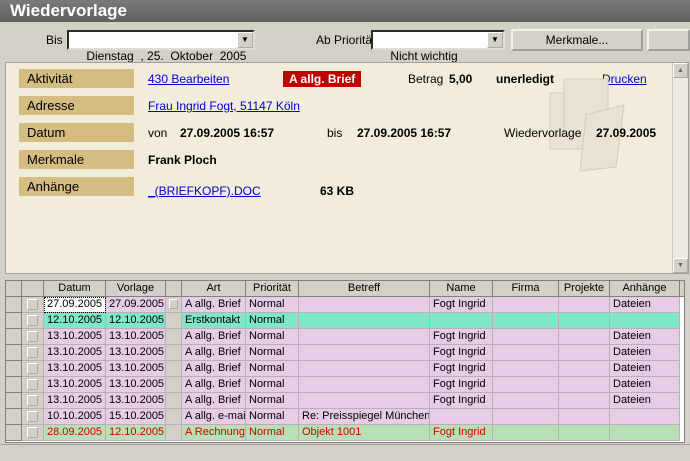  What do you see at coordinates (526, 289) in the screenshot?
I see `header-firma: Firma` at bounding box center [526, 289].